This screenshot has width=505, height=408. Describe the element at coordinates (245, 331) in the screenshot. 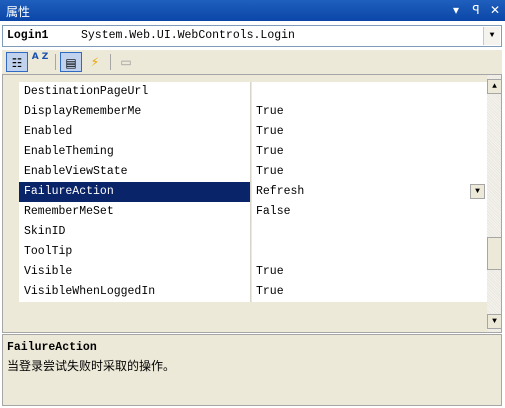

I see `category-row: − 验证` at that location.